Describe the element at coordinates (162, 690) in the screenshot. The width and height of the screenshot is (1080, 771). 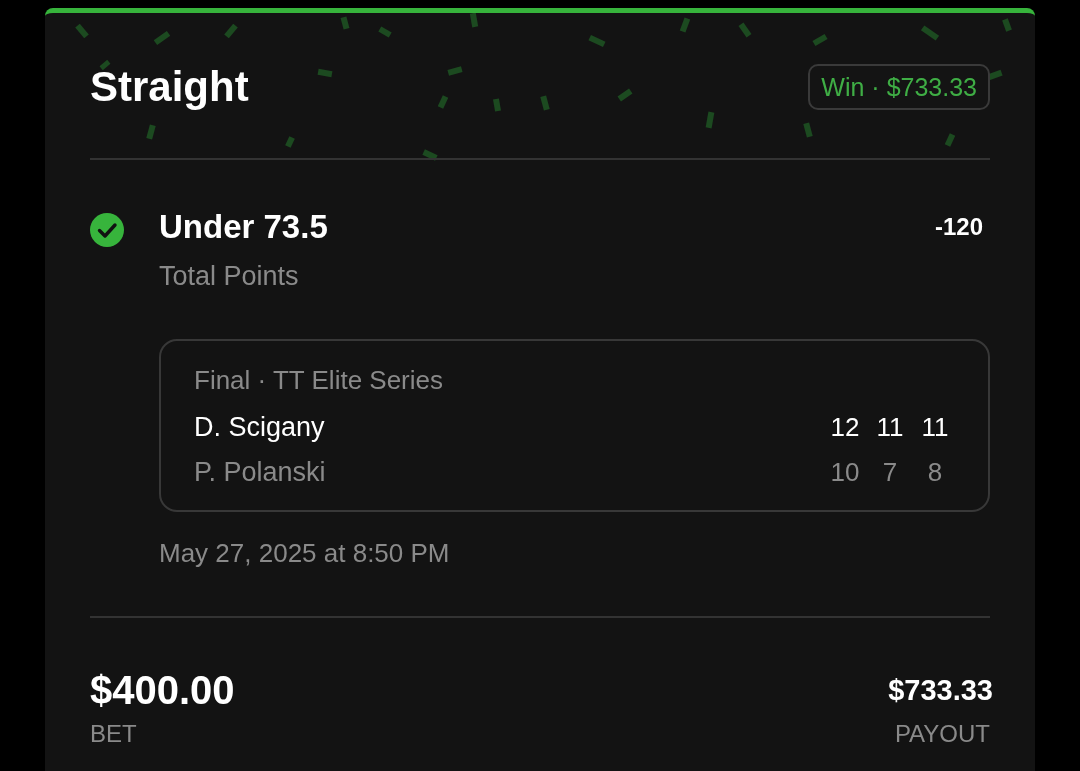
I see `bet-amount: $400.00` at that location.